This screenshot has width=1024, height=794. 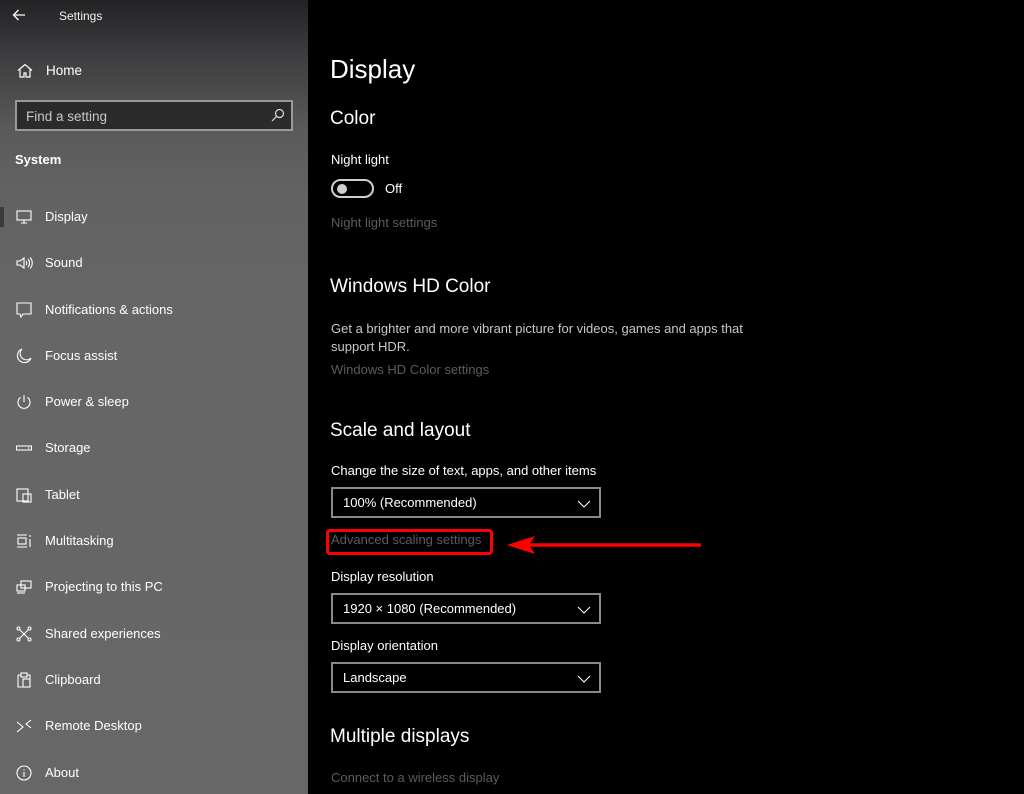 I want to click on sidebar-item-focus-assist: Focus assist, so click(x=154, y=356).